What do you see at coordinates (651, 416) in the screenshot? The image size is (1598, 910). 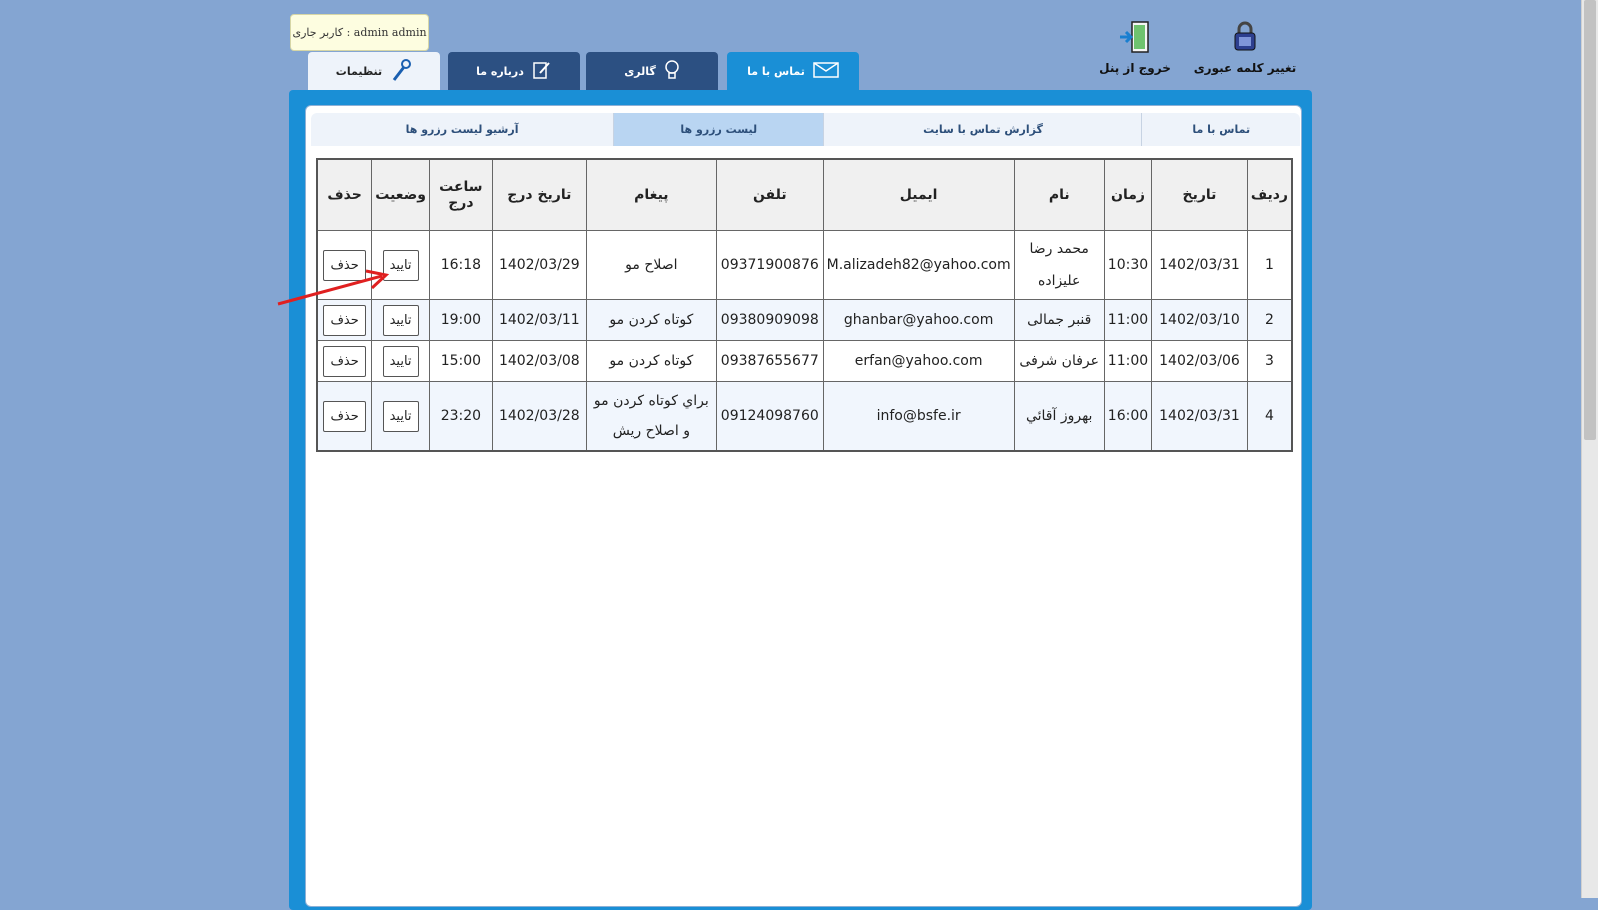 I see `cell-message: براي كوتاه كردن مو و اصلاح ريش` at bounding box center [651, 416].